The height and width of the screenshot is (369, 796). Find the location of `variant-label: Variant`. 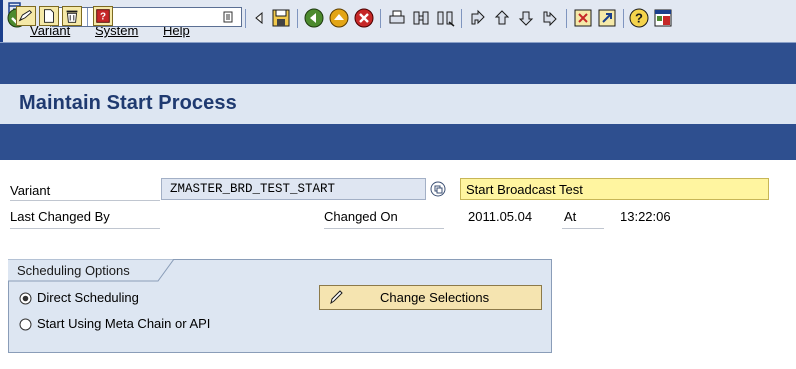

variant-label: Variant is located at coordinates (30, 190).